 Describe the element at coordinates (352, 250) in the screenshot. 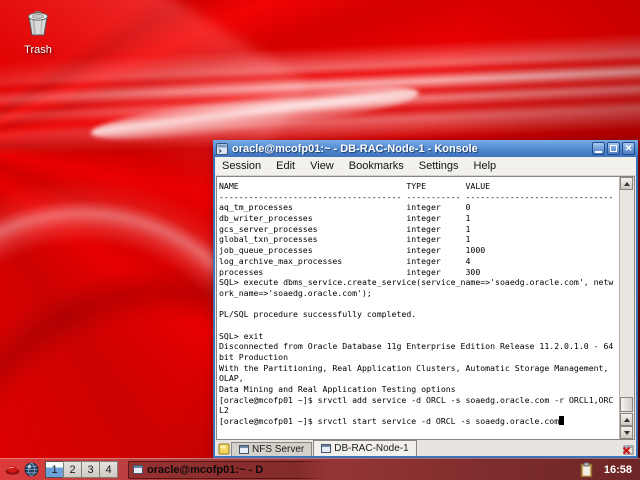

I see `terminal-line: job_queue_processes integer 1000` at that location.